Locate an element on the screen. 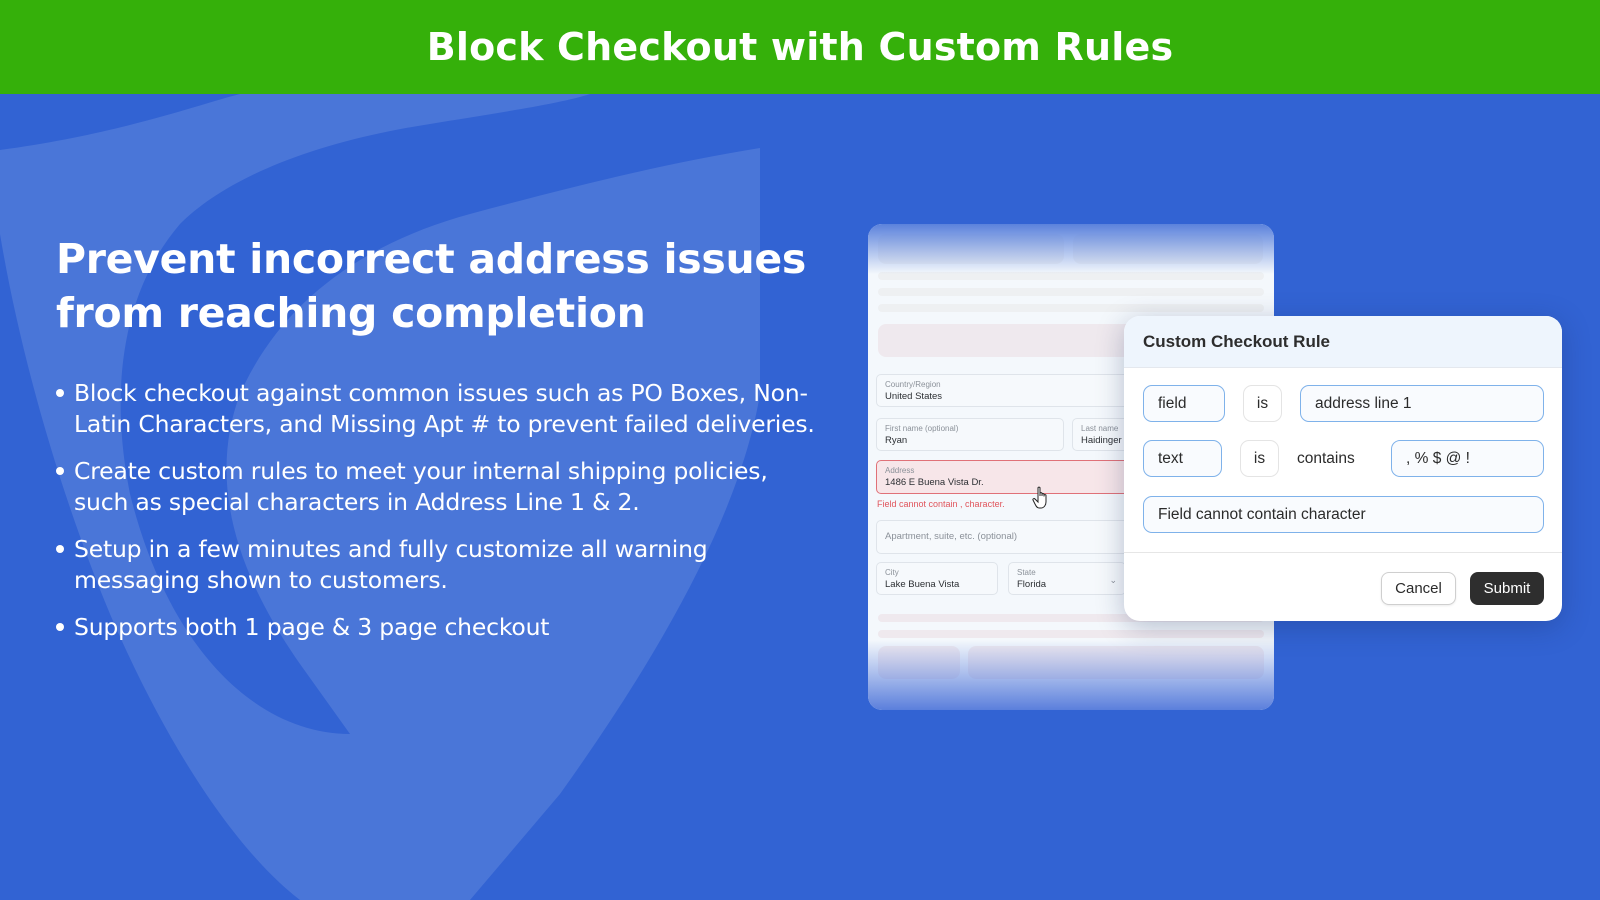  city-label: City is located at coordinates (892, 572).